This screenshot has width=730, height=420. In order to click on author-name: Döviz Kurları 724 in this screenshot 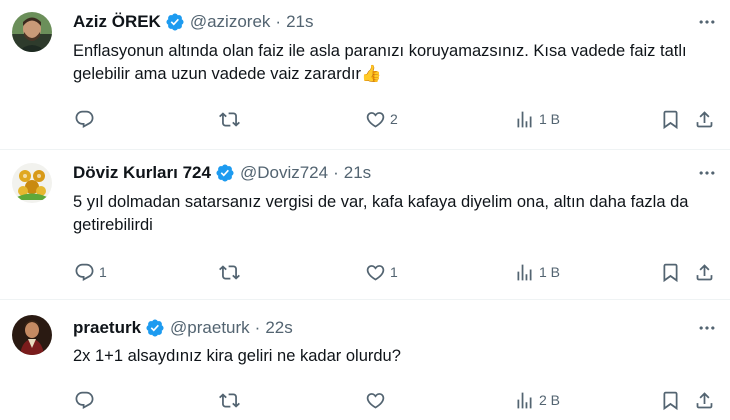, I will do `click(142, 173)`.